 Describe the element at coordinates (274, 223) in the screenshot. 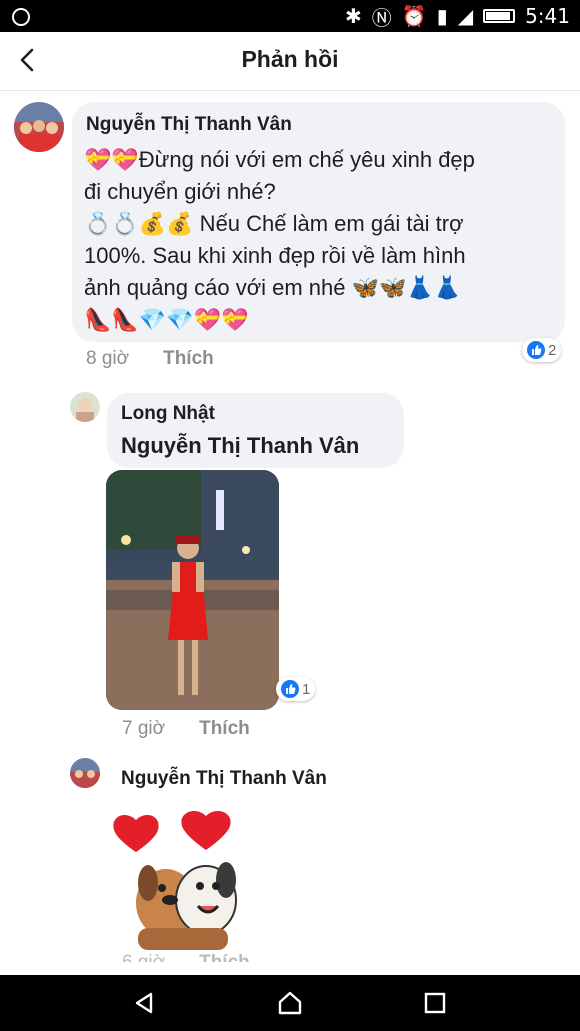

I see `comment-line: 💍💍💰💰 Nếu Chế làm em gái tài trợ` at that location.